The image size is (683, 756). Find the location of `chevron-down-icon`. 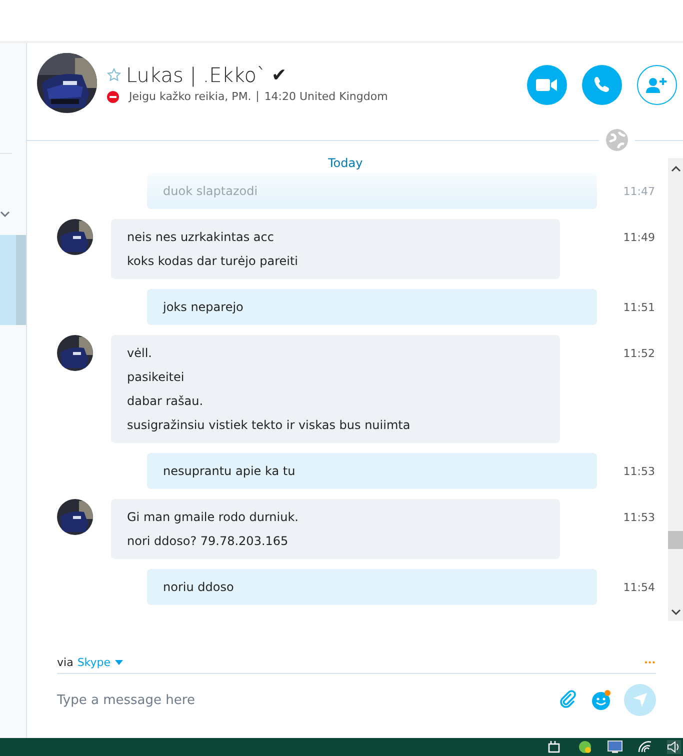

chevron-down-icon is located at coordinates (5, 214).